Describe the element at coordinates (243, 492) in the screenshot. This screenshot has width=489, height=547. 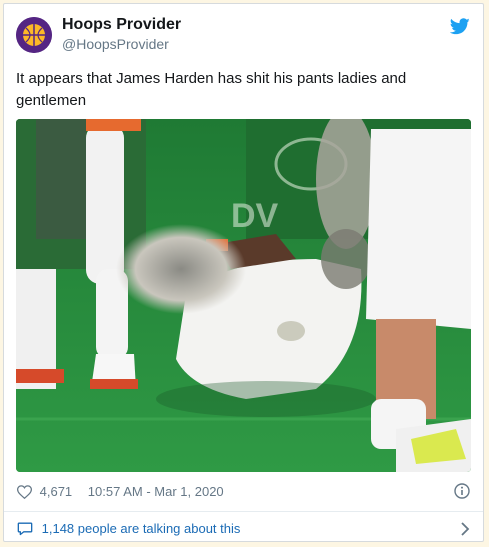
I see `tweet-meta: 4,671 10:57 AM - Mar 1, 2020` at that location.